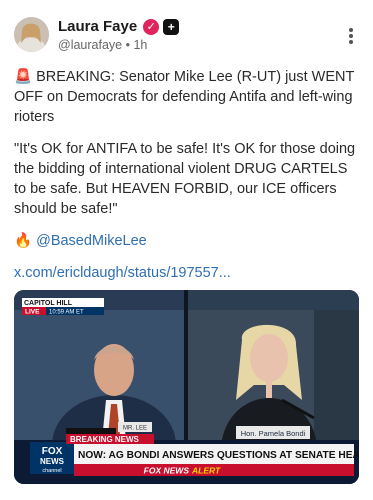  What do you see at coordinates (51, 471) in the screenshot?
I see `logo-channel: channel` at bounding box center [51, 471].